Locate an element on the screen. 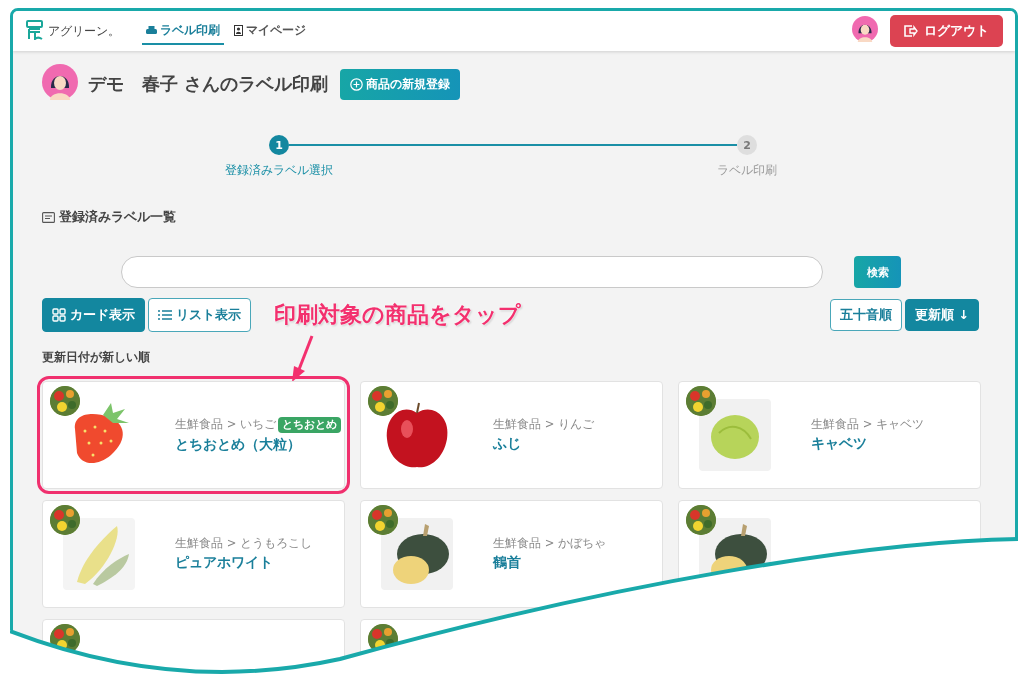  nav-tab: ラベル印刷 is located at coordinates (183, 31).